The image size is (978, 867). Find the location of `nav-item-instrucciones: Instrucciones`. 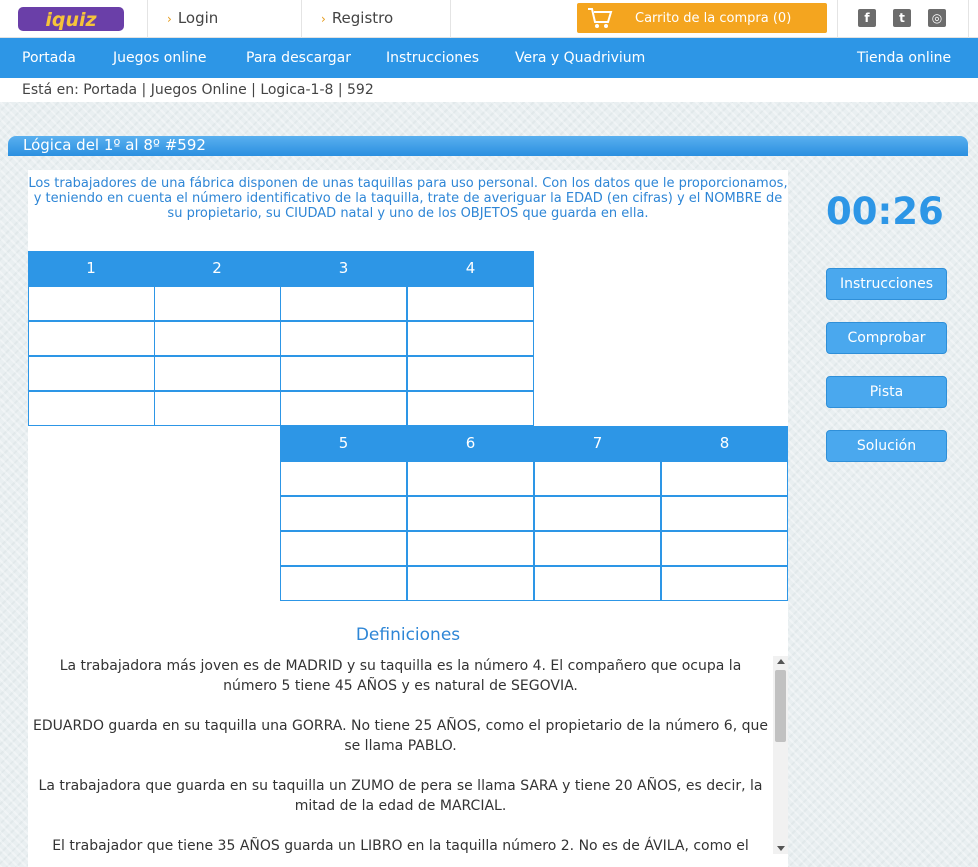

nav-item-instrucciones: Instrucciones is located at coordinates (432, 58).